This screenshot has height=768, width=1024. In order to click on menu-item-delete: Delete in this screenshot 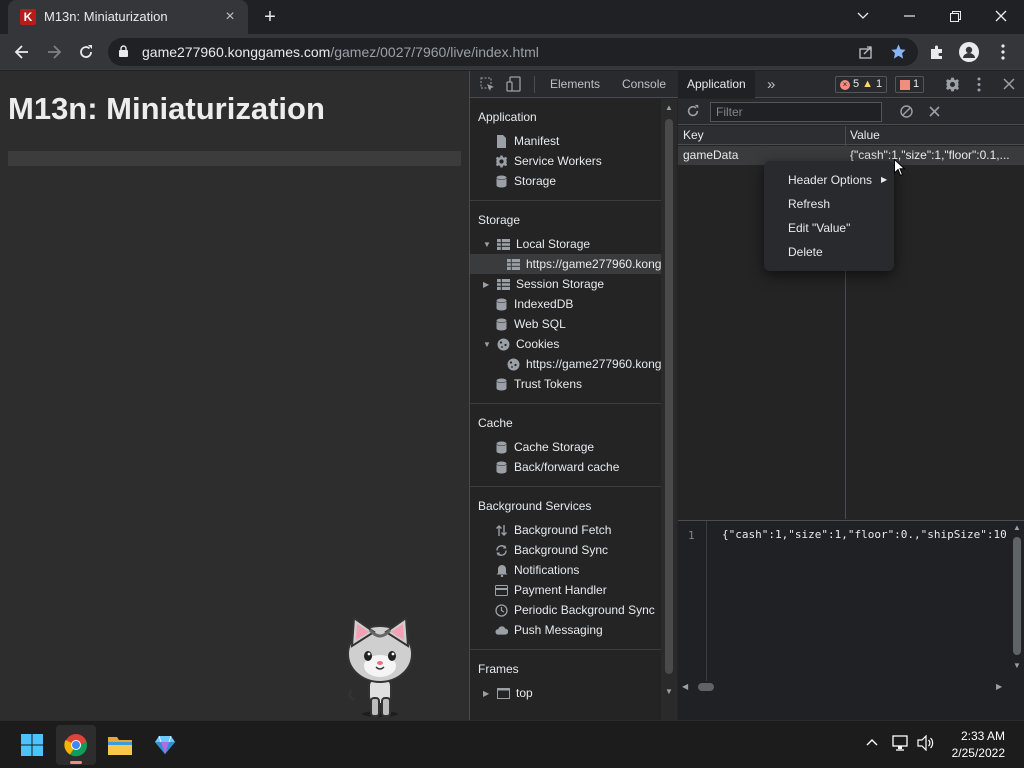, I will do `click(805, 252)`.